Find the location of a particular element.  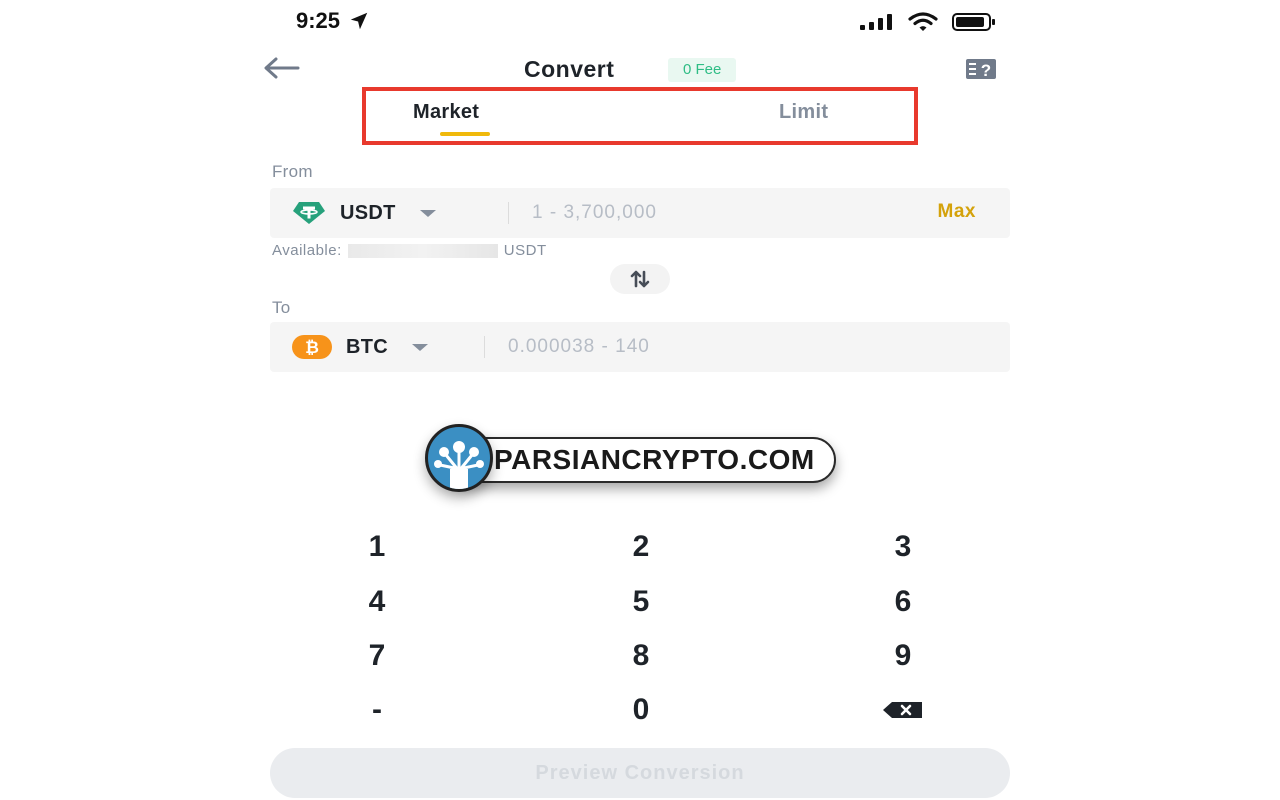

status-icons is located at coordinates (928, 22).